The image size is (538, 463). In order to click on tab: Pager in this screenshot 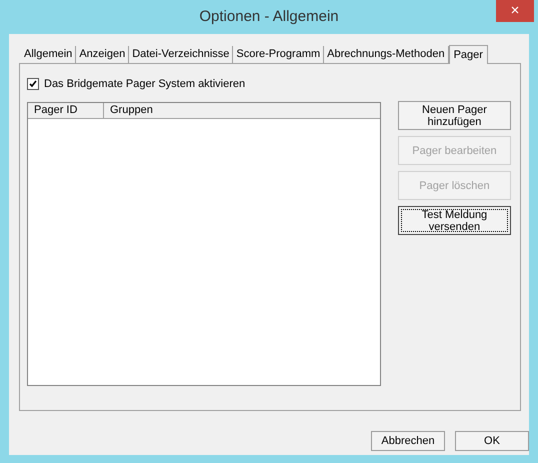, I will do `click(468, 54)`.